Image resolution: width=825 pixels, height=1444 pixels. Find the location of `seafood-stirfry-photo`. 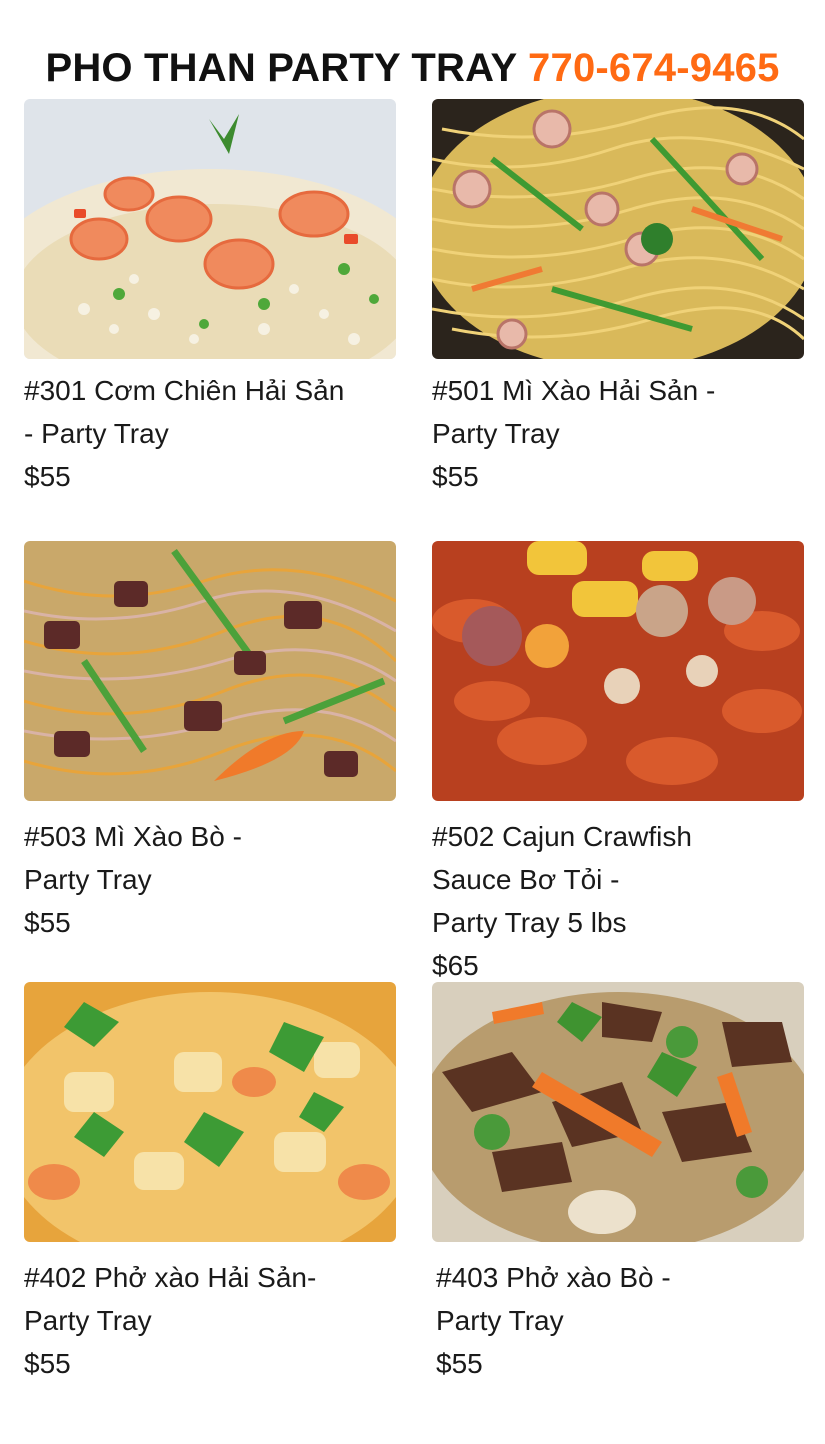

seafood-stirfry-photo is located at coordinates (210, 1112).